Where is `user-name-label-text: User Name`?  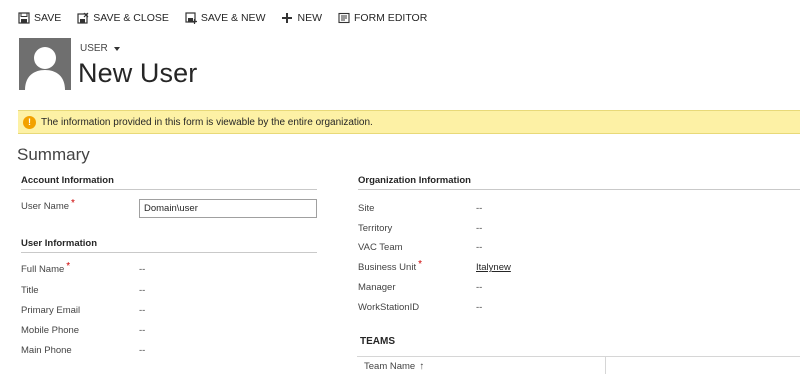
user-name-label-text: User Name is located at coordinates (45, 206).